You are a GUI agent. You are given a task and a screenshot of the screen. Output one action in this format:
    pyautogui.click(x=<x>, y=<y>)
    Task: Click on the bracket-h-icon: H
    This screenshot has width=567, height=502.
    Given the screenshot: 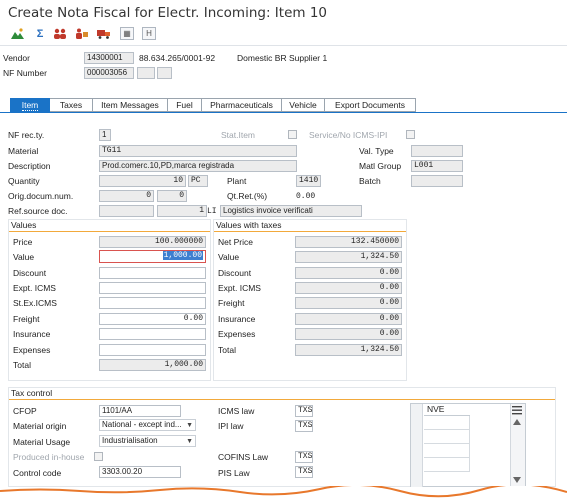 What is the action you would take?
    pyautogui.click(x=149, y=33)
    